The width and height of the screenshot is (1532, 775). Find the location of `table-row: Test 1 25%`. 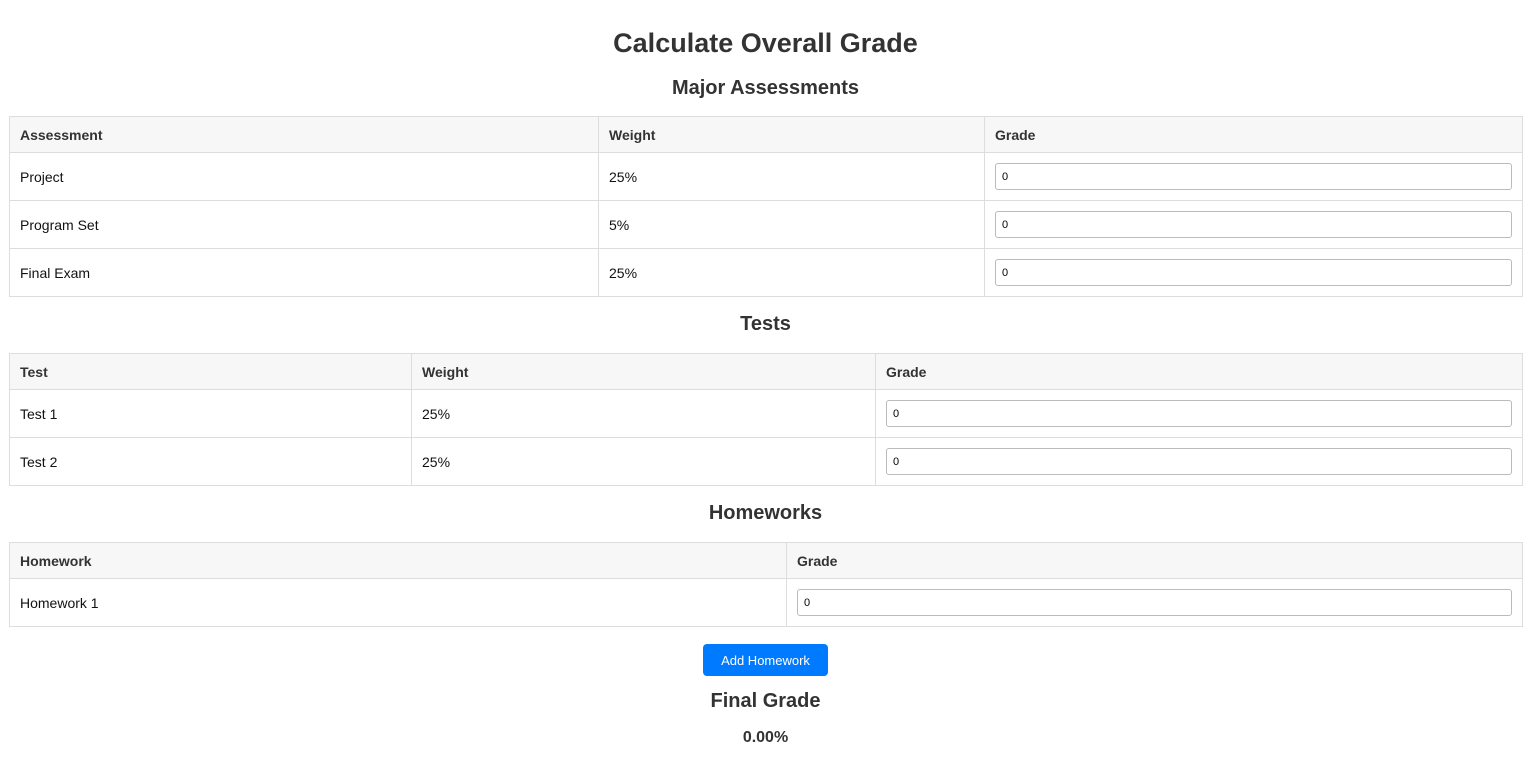

table-row: Test 1 25% is located at coordinates (766, 413).